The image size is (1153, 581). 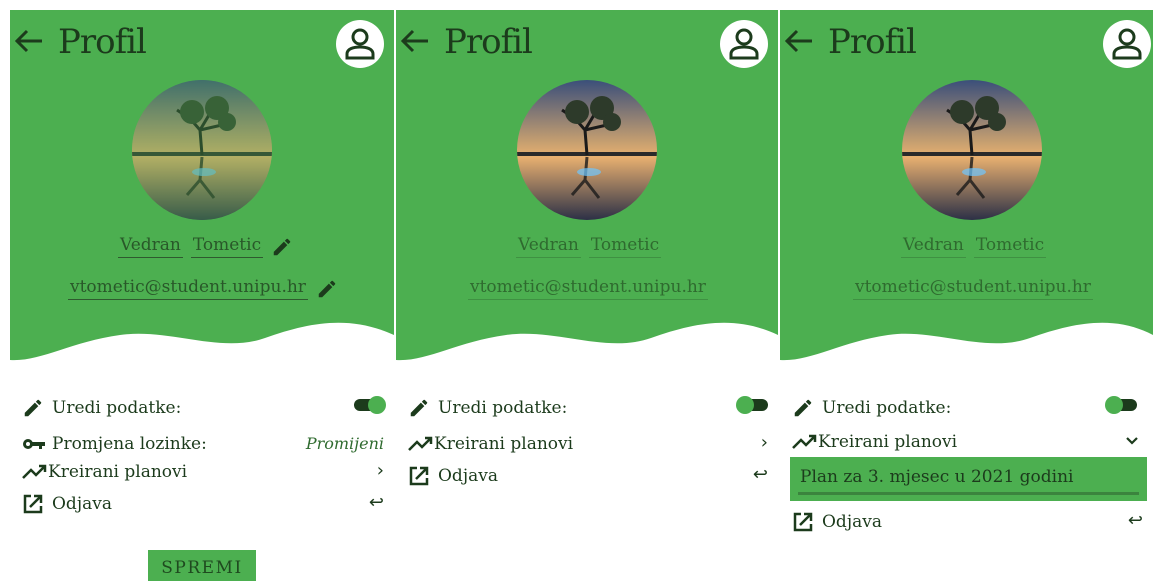 I want to click on change-password-label: Promjena lozinke:, so click(x=129, y=444).